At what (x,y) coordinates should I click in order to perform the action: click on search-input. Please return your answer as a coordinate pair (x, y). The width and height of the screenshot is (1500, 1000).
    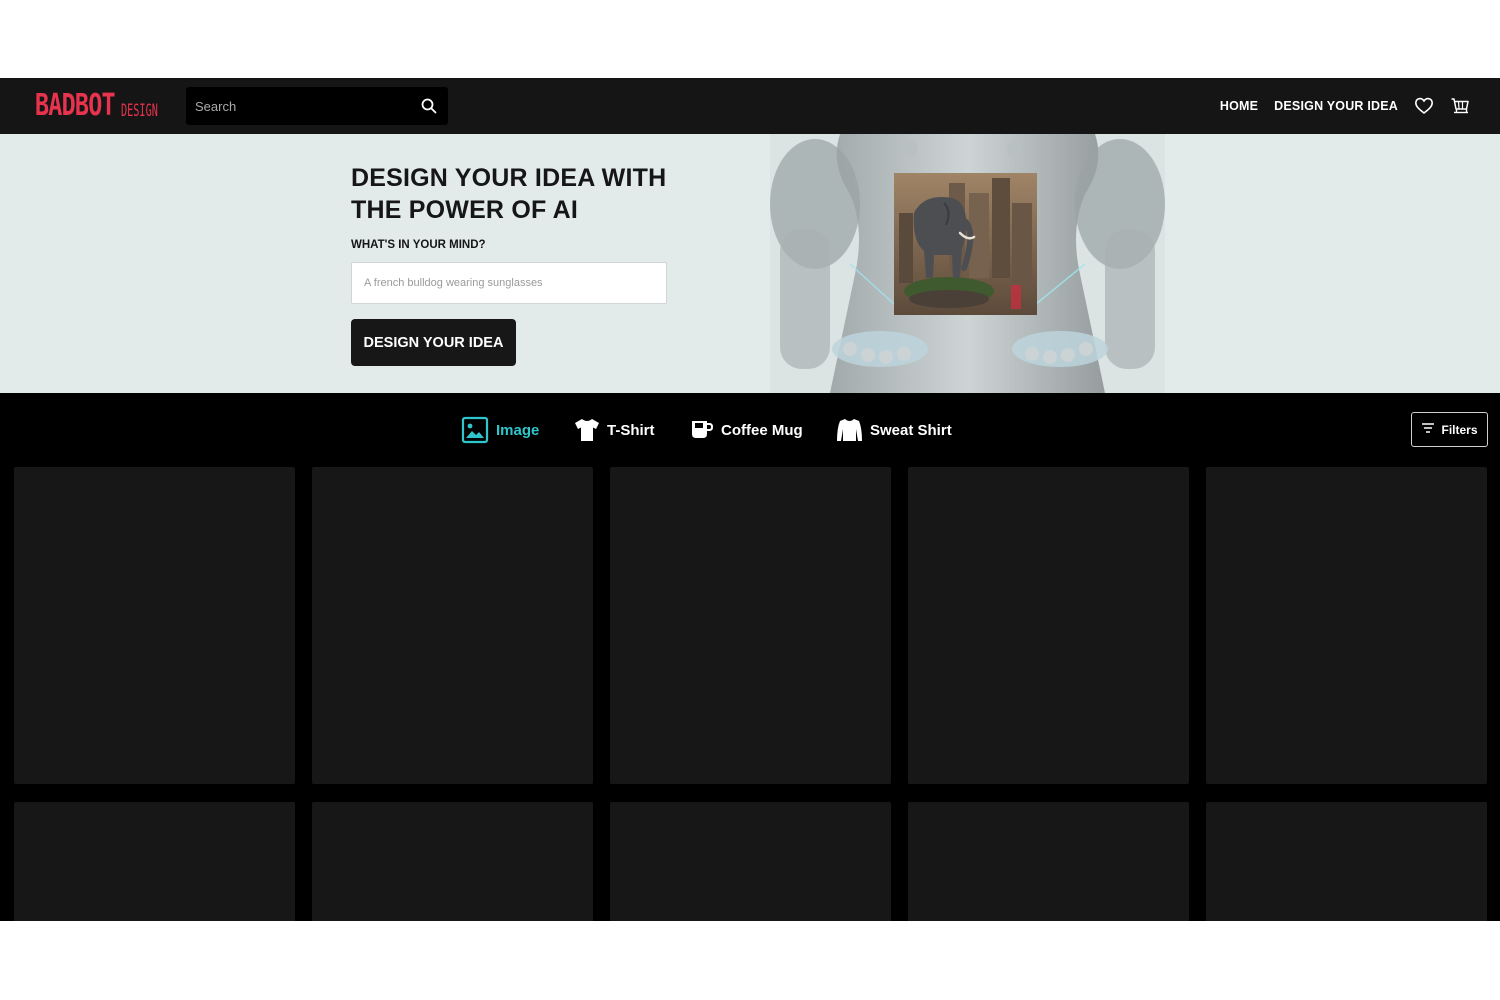
    Looking at the image, I should click on (301, 106).